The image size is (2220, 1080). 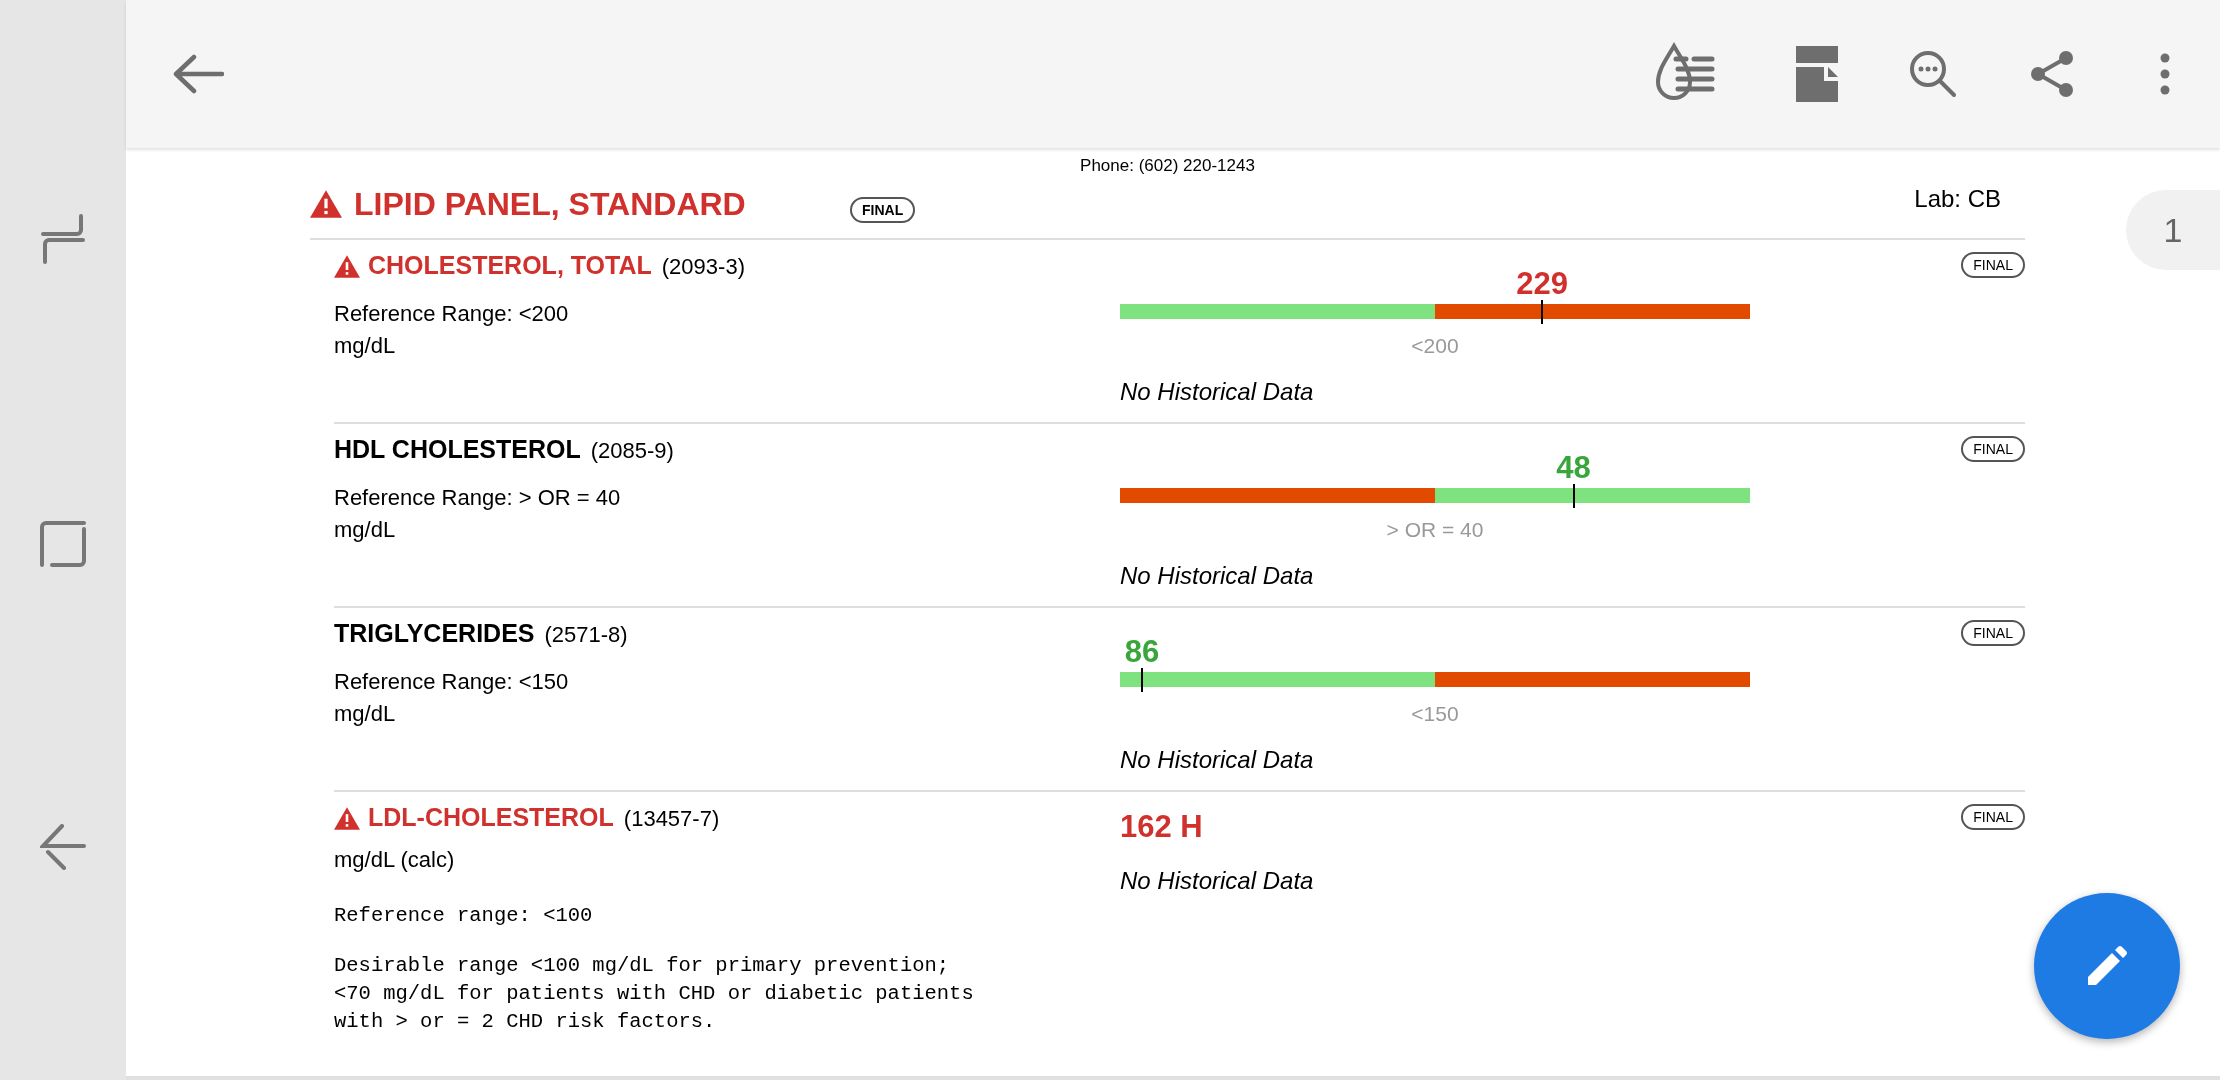 What do you see at coordinates (1167, 165) in the screenshot?
I see `phone-number: Phone: (602) 220-1243` at bounding box center [1167, 165].